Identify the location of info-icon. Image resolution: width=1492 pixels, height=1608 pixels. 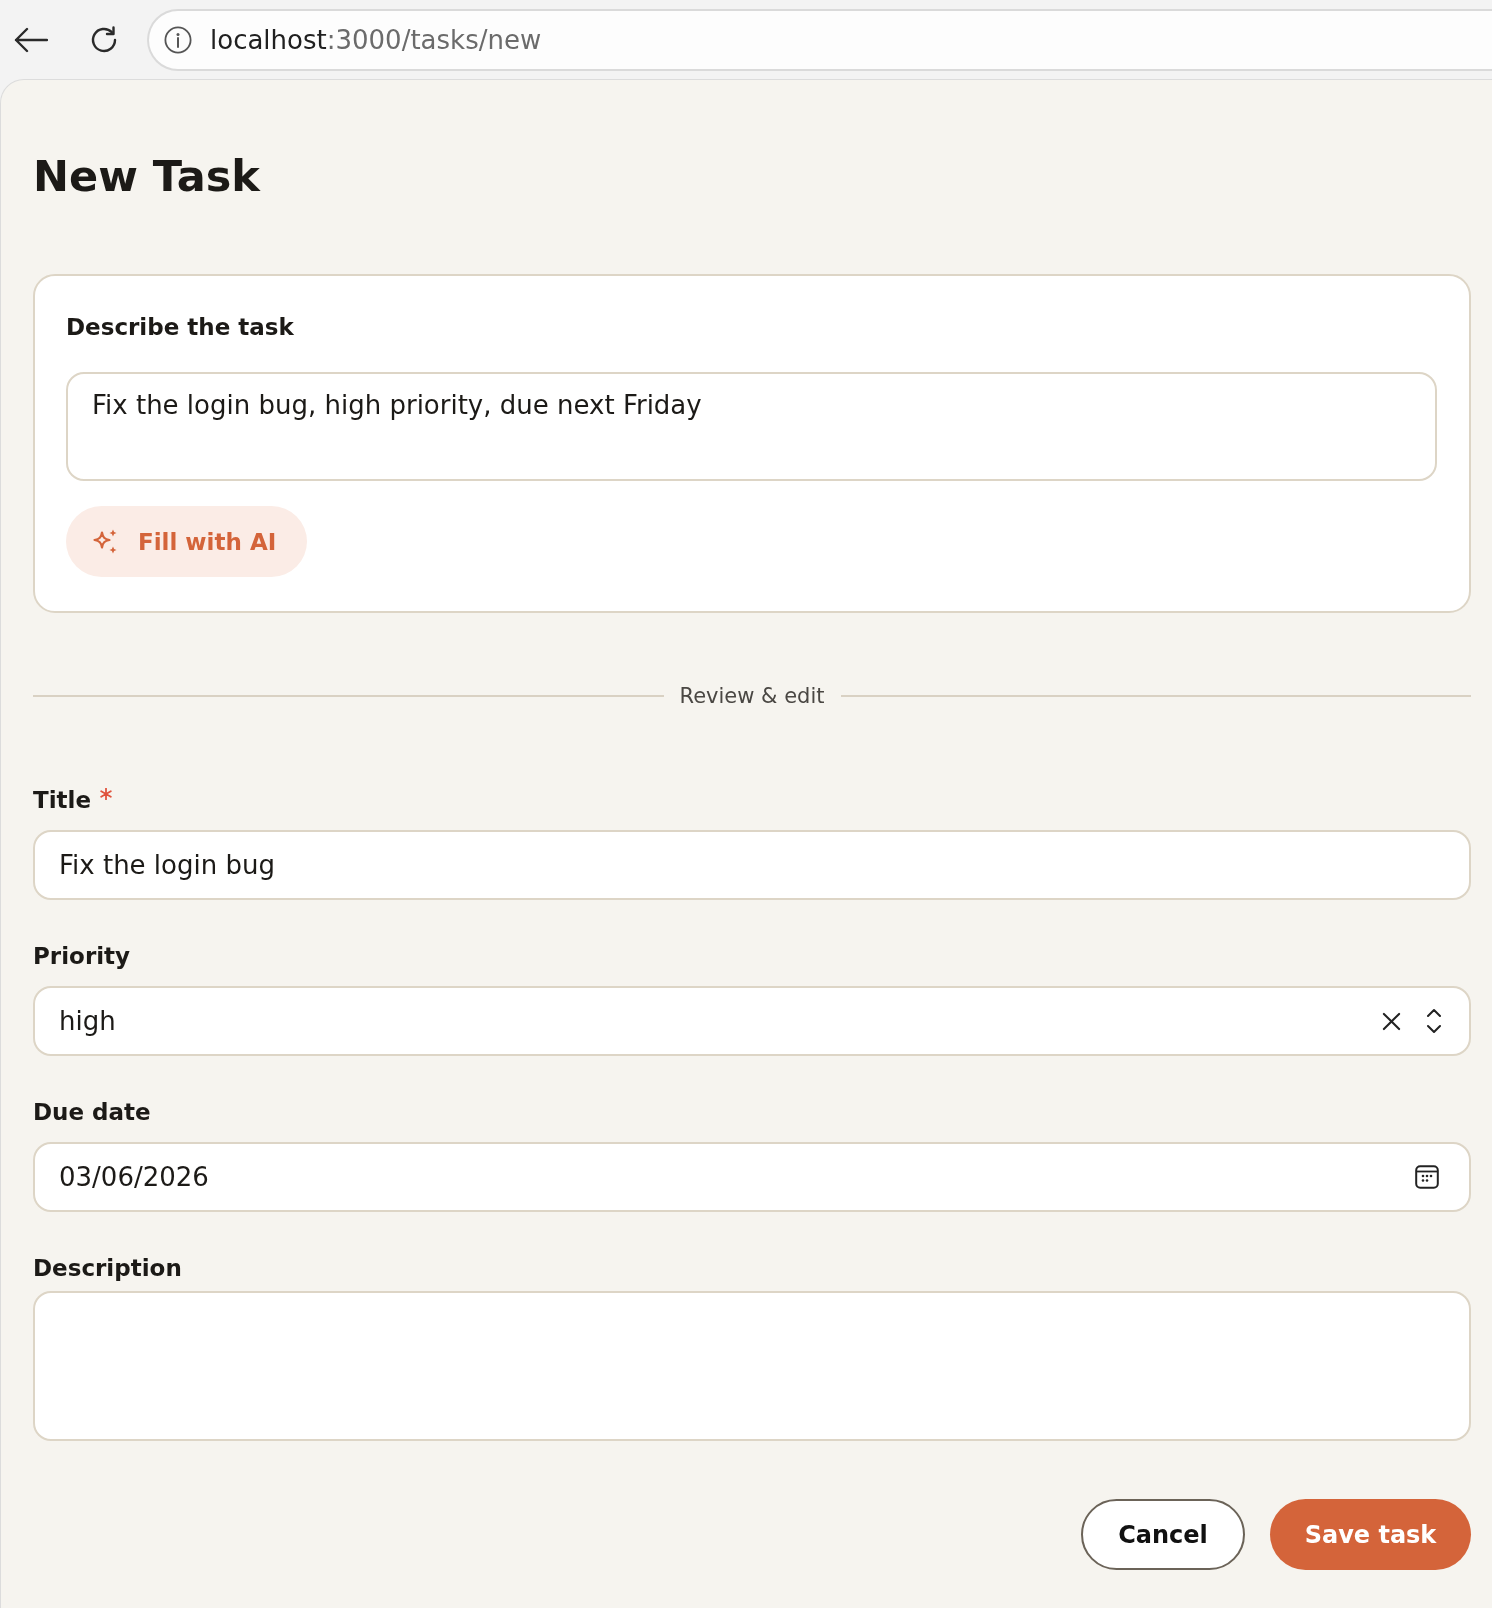
(178, 39).